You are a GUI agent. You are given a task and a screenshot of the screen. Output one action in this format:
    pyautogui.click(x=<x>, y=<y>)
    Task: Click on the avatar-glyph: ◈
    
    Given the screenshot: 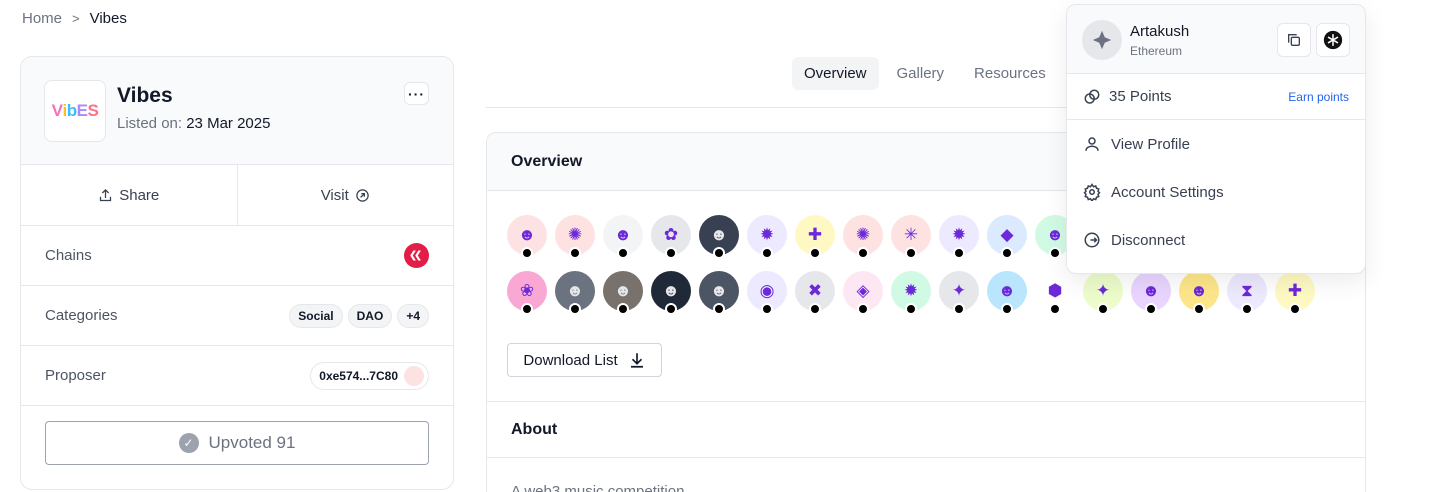 What is the action you would take?
    pyautogui.click(x=863, y=290)
    